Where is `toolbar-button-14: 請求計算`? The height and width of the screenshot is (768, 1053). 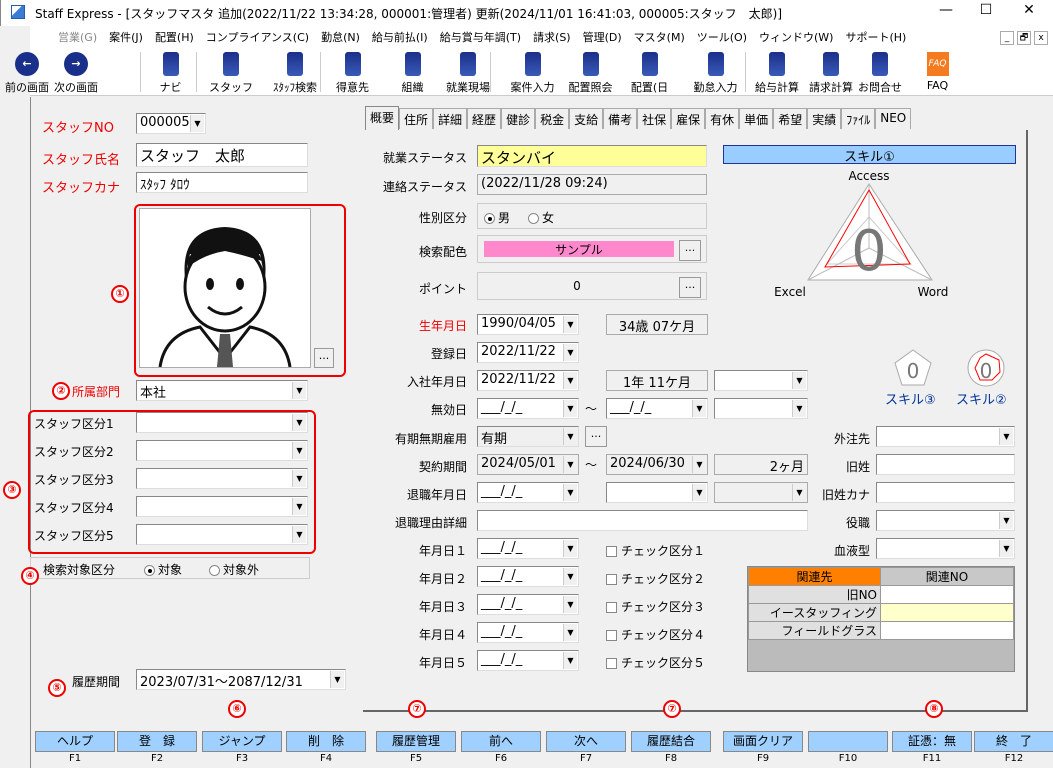
toolbar-button-14: 請求計算 is located at coordinates (831, 71).